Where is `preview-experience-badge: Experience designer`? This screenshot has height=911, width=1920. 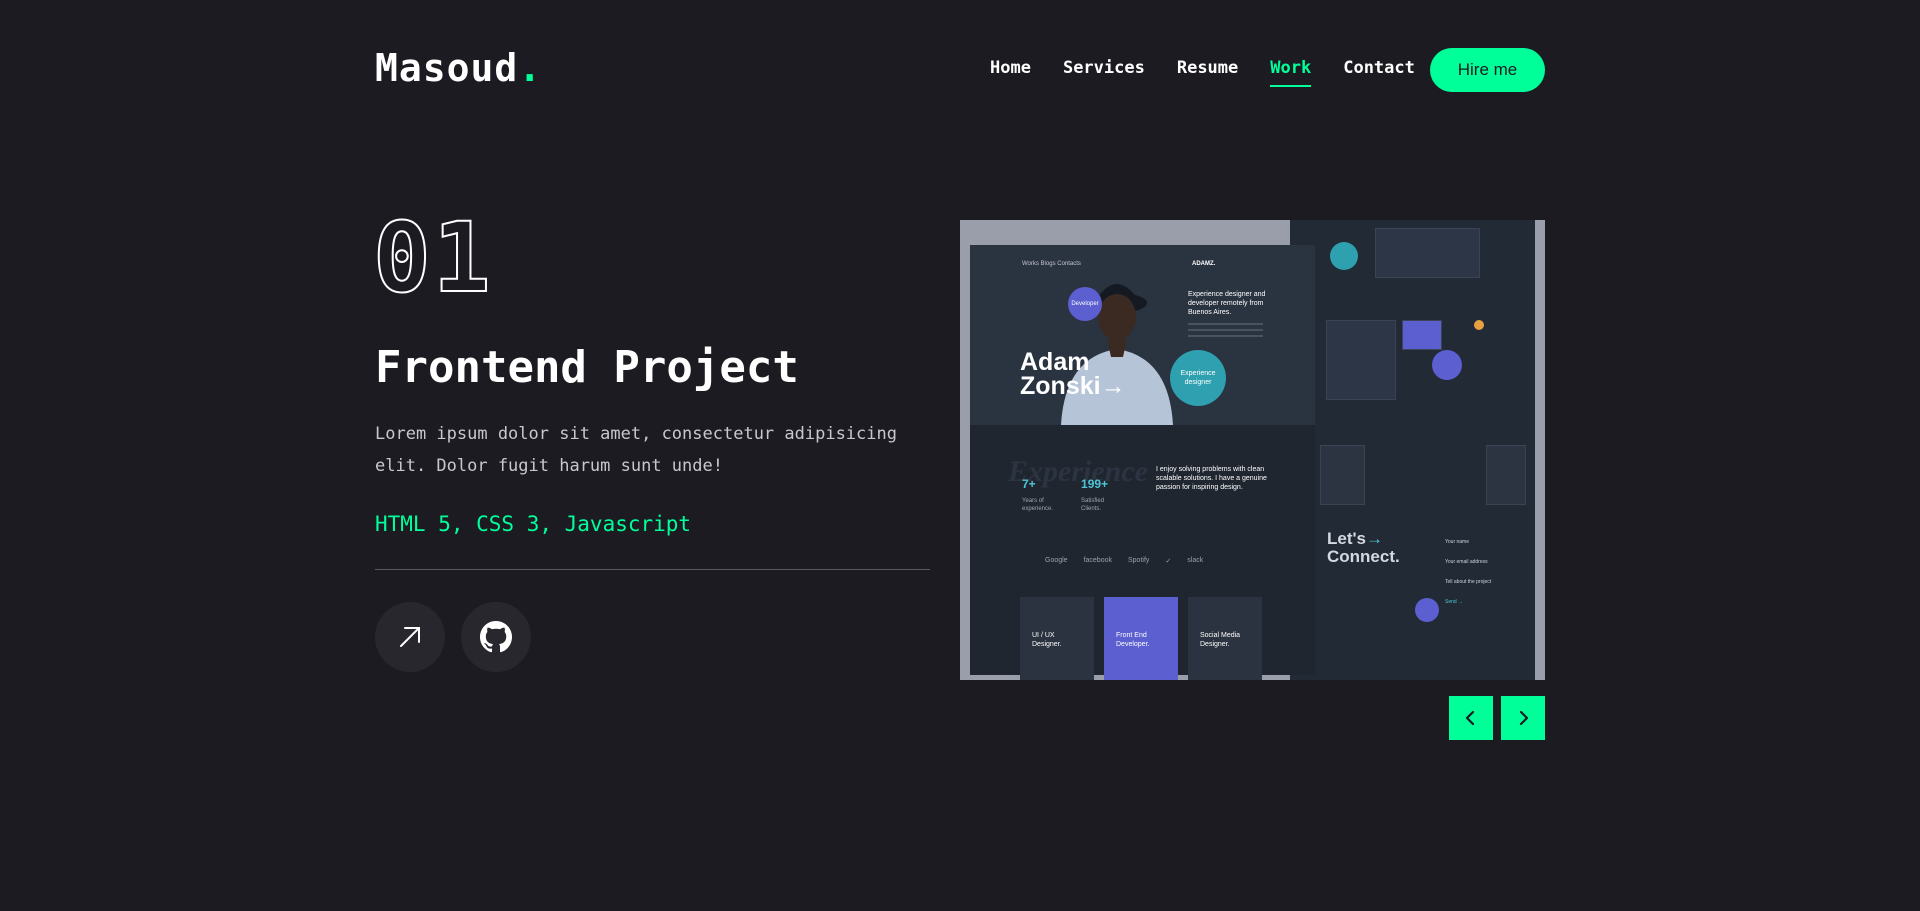
preview-experience-badge: Experience designer is located at coordinates (1198, 378).